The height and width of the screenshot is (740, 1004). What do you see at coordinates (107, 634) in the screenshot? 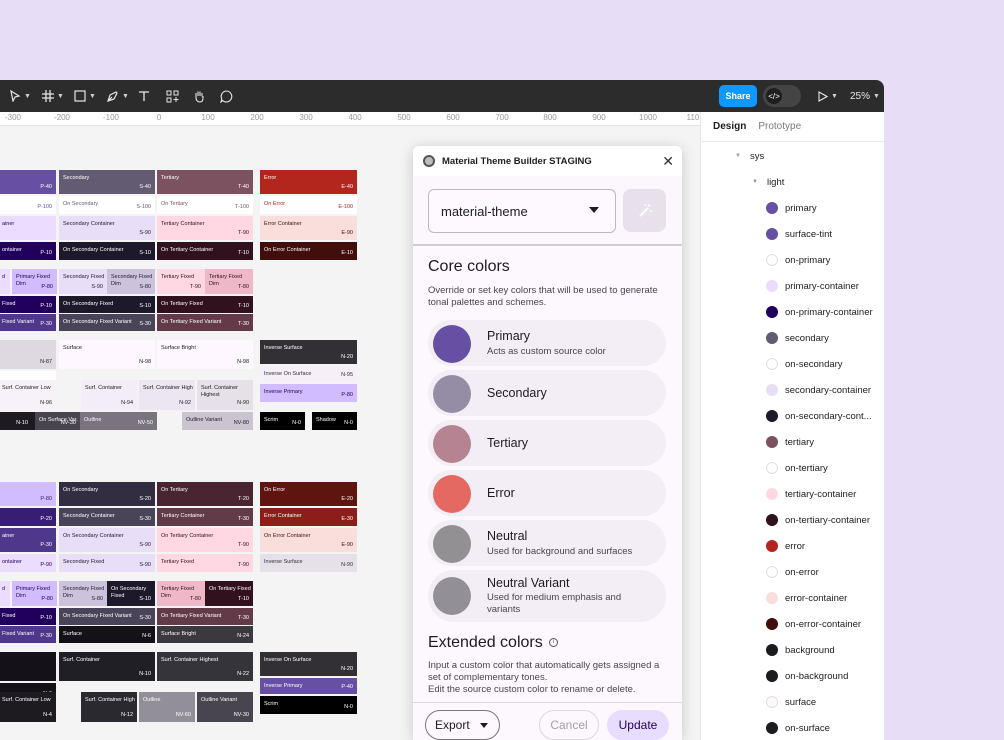
I see `color-swatch-tile: Surface N-6` at bounding box center [107, 634].